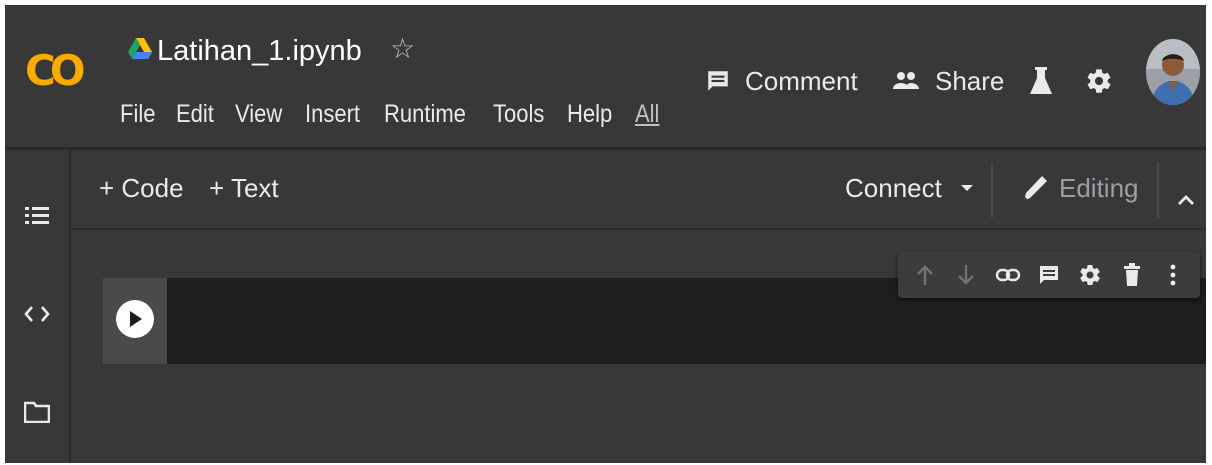 The width and height of the screenshot is (1212, 465). I want to click on move-cell-up-button, so click(925, 275).